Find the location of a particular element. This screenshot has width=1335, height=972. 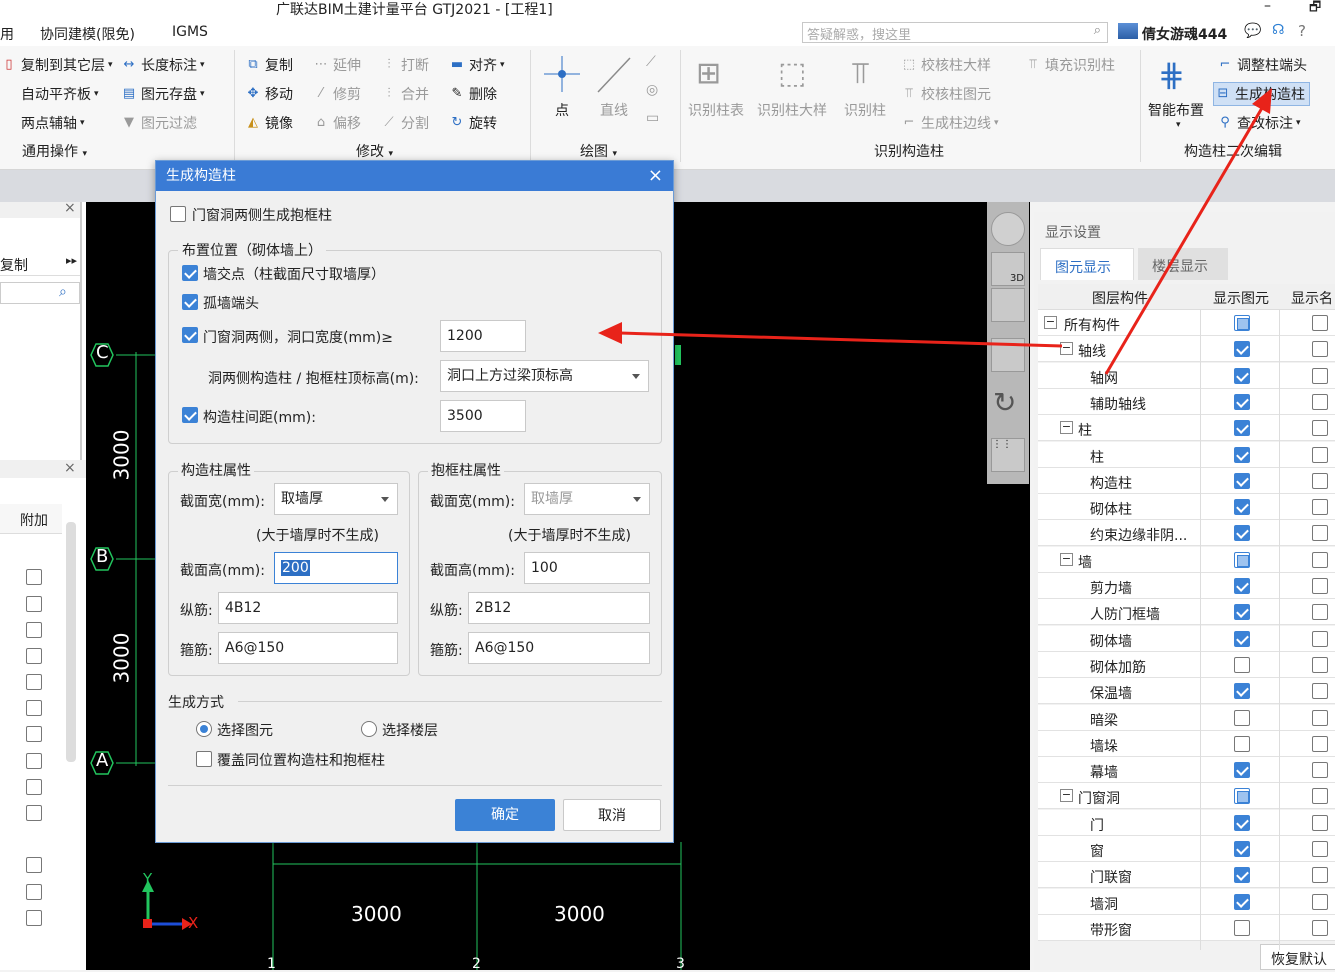

tree-row: 墙洞 is located at coordinates (1186, 901).